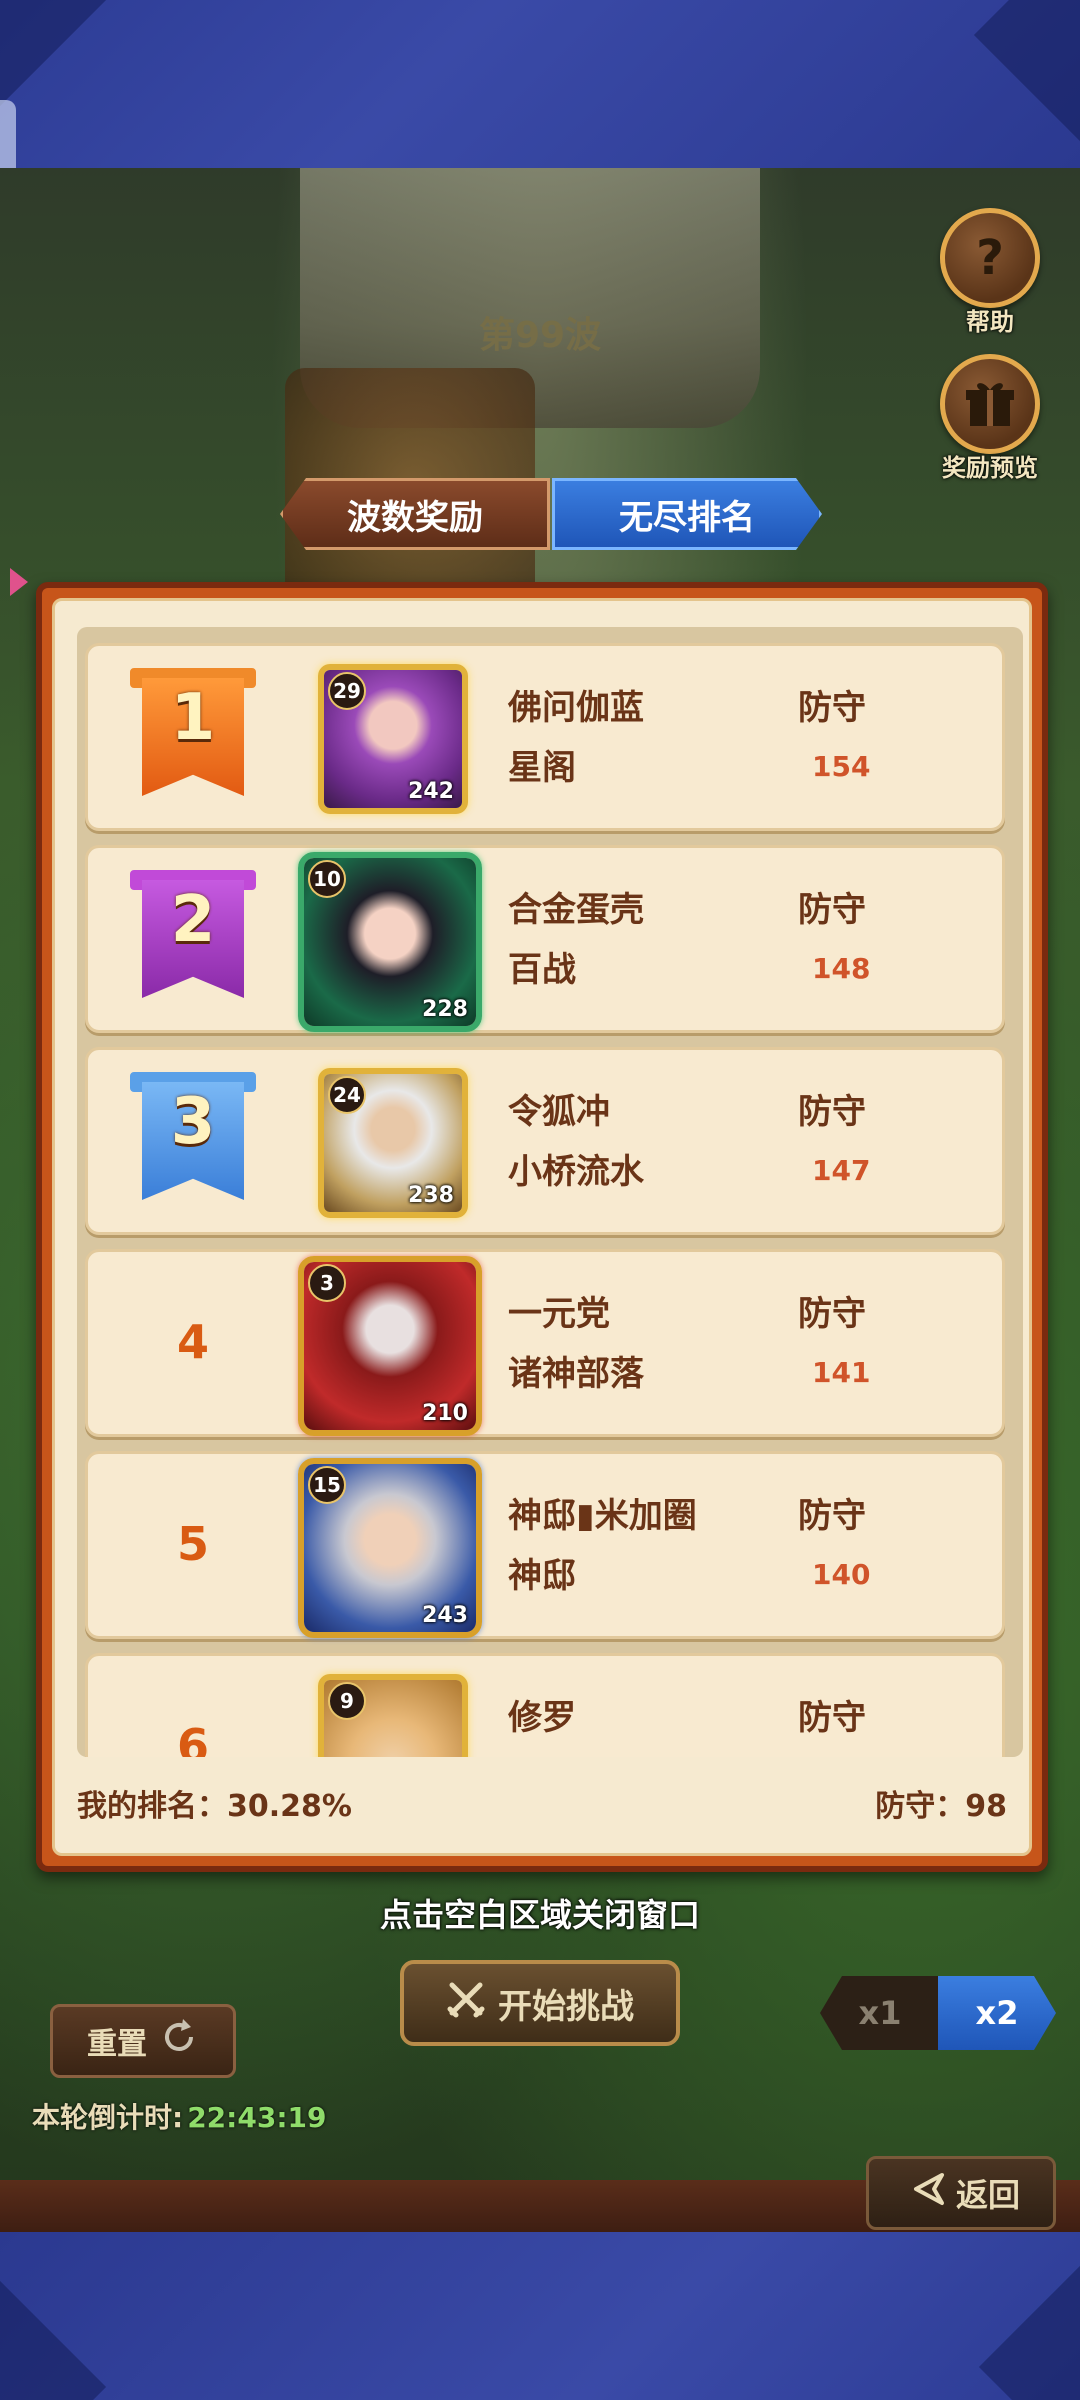 This screenshot has width=1080, height=2400. I want to click on back-arrow-icon, so click(924, 2193).